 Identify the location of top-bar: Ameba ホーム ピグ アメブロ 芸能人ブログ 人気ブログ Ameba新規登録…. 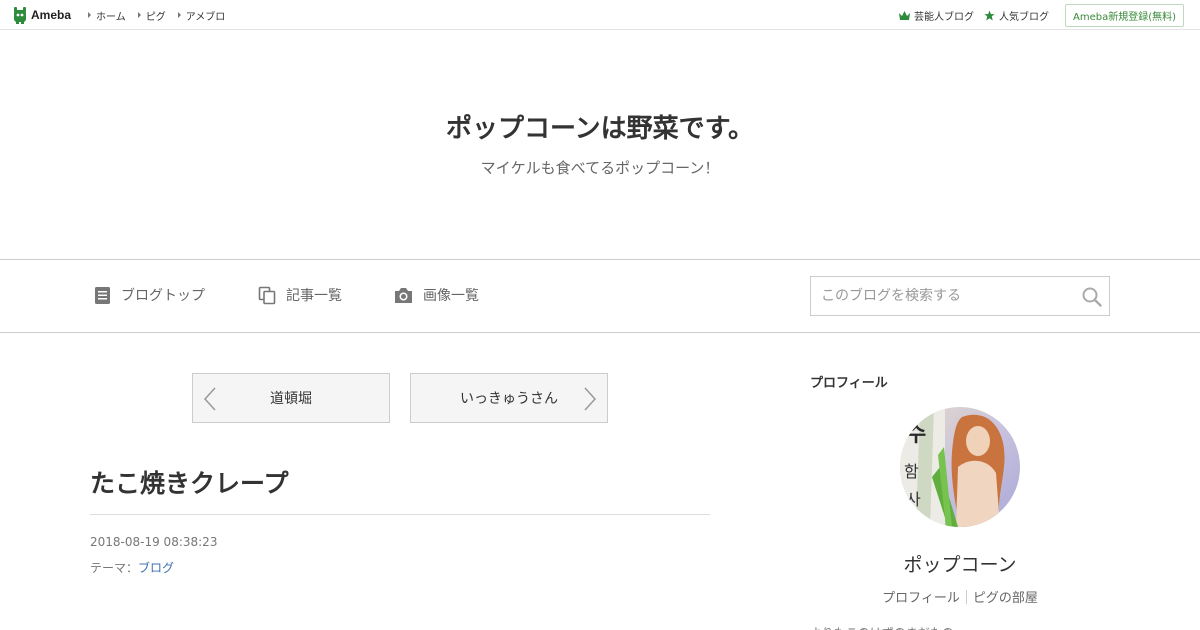
(600, 15).